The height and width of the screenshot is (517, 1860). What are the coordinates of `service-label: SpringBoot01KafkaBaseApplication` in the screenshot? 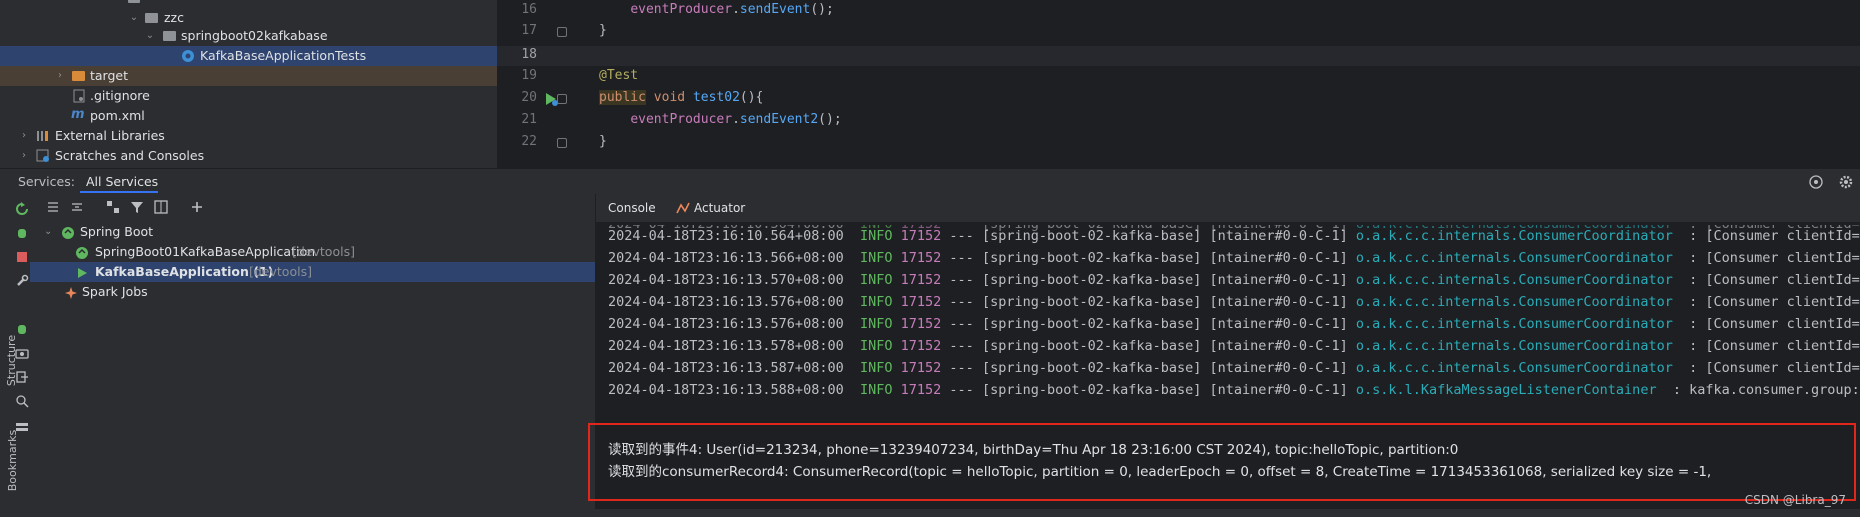 It's located at (205, 251).